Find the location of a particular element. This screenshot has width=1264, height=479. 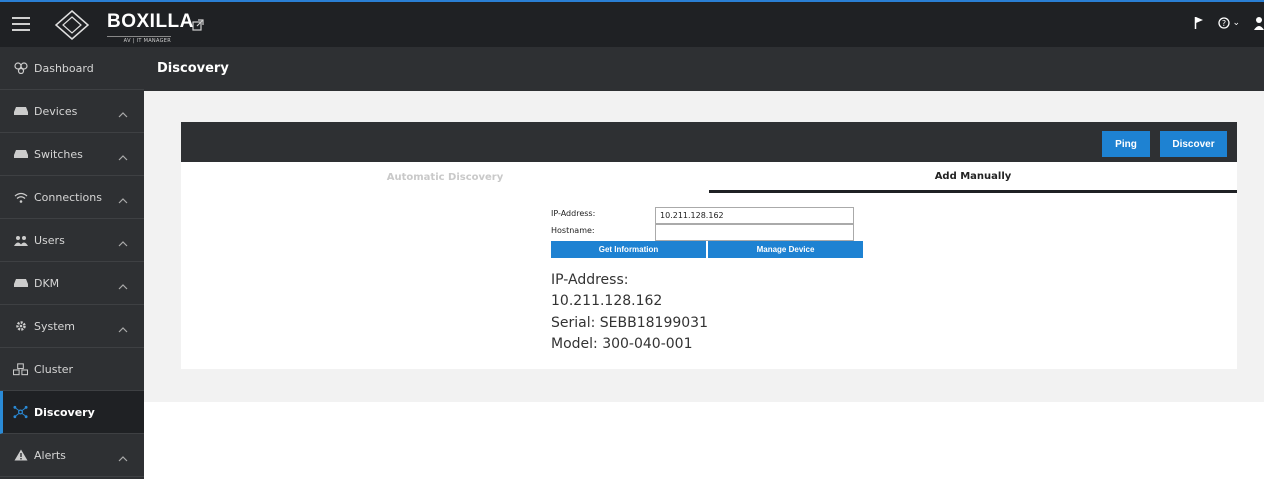

help-menu: ? ⌄ is located at coordinates (1229, 23).